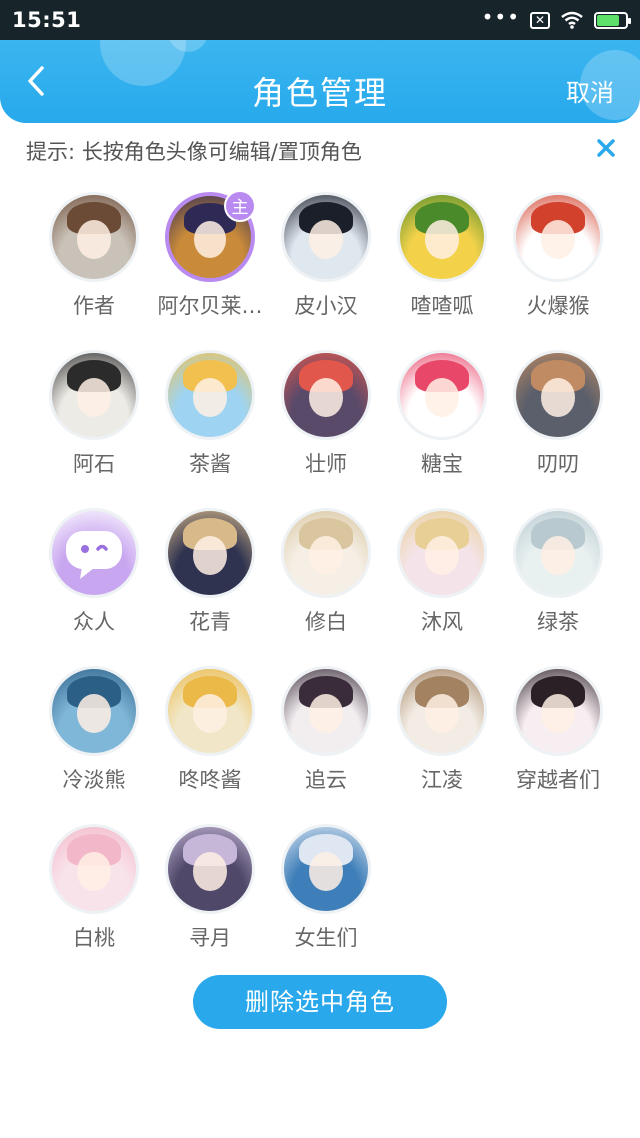 This screenshot has width=640, height=1138. What do you see at coordinates (442, 780) in the screenshot?
I see `role-name: 江凌` at bounding box center [442, 780].